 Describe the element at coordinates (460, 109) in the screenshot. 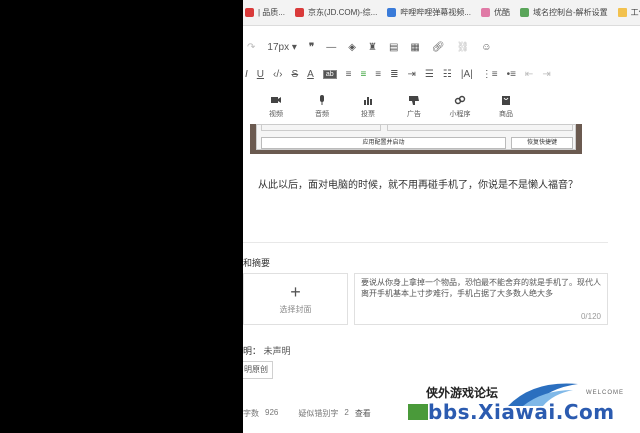

I see `insert-mini-program-button: 小程序` at that location.